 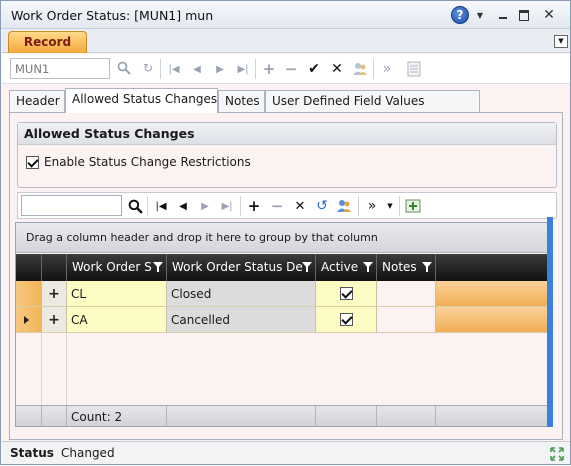 What do you see at coordinates (414, 69) in the screenshot?
I see `notes-icon` at bounding box center [414, 69].